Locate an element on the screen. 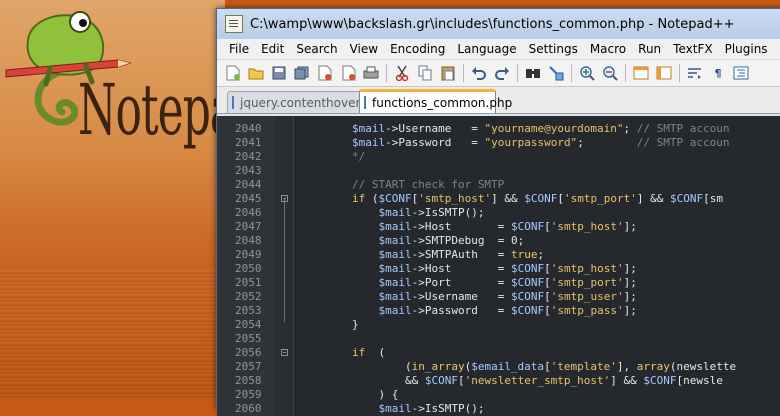 The image size is (780, 416). tab-jquery-contenthover: jquery.contenthover.js is located at coordinates (300, 102).